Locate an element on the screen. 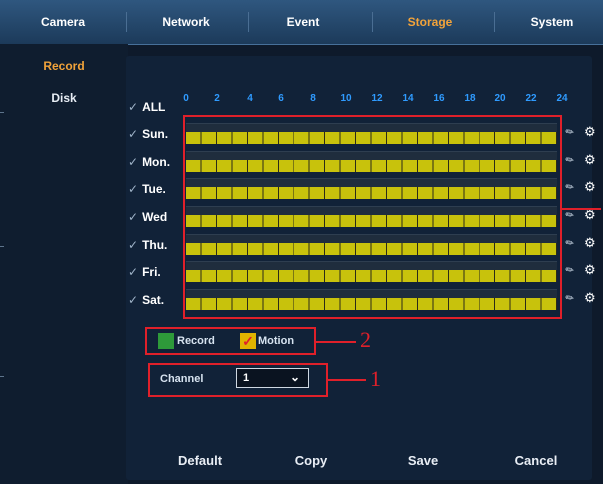  day-label: Mon. is located at coordinates (156, 162).